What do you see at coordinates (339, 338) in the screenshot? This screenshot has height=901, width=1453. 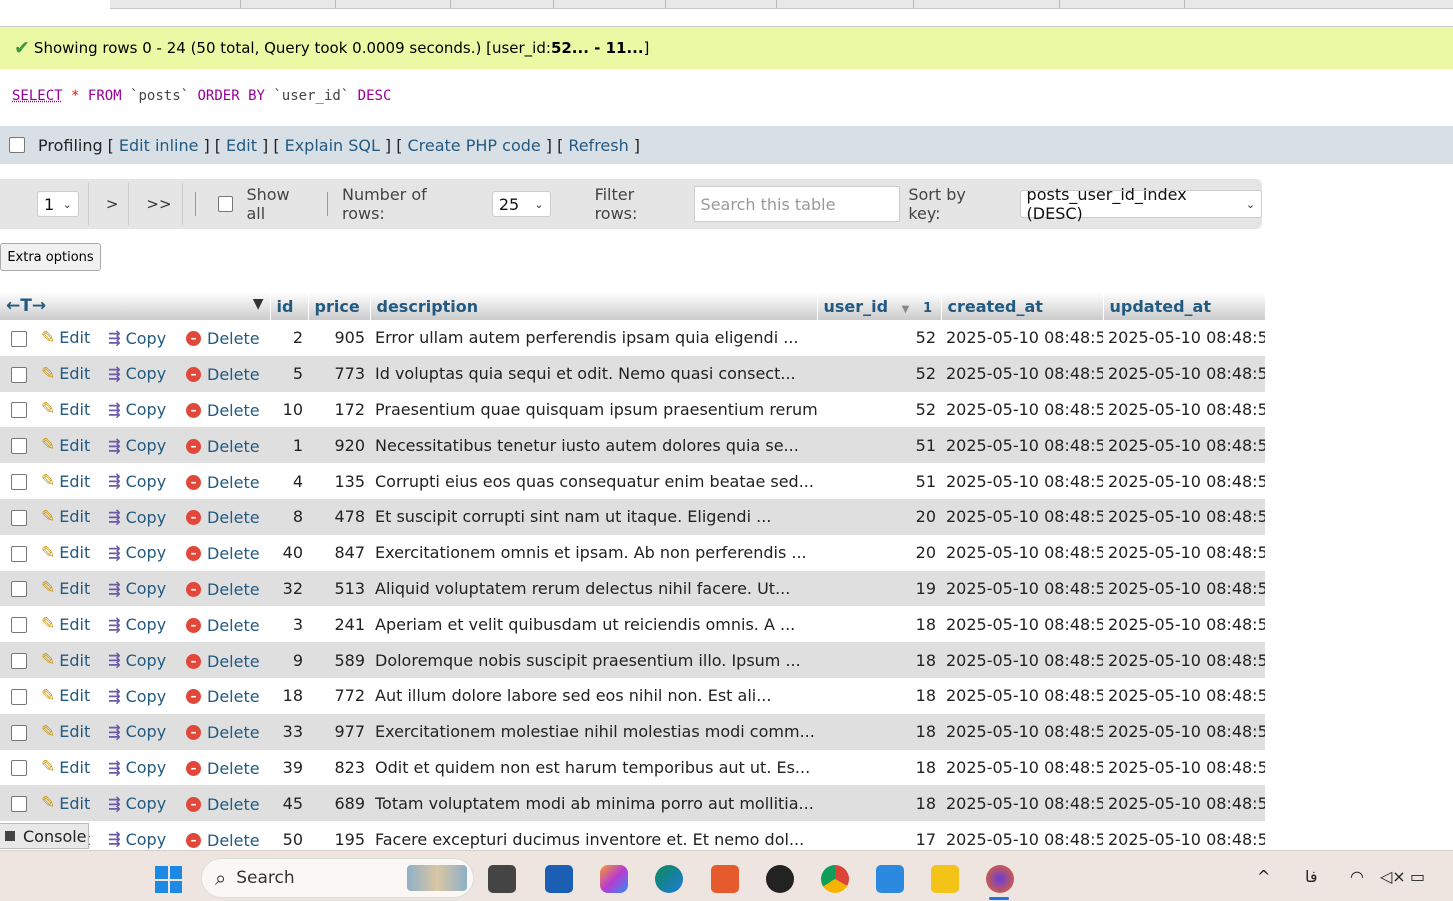 I see `cell-price: 905` at bounding box center [339, 338].